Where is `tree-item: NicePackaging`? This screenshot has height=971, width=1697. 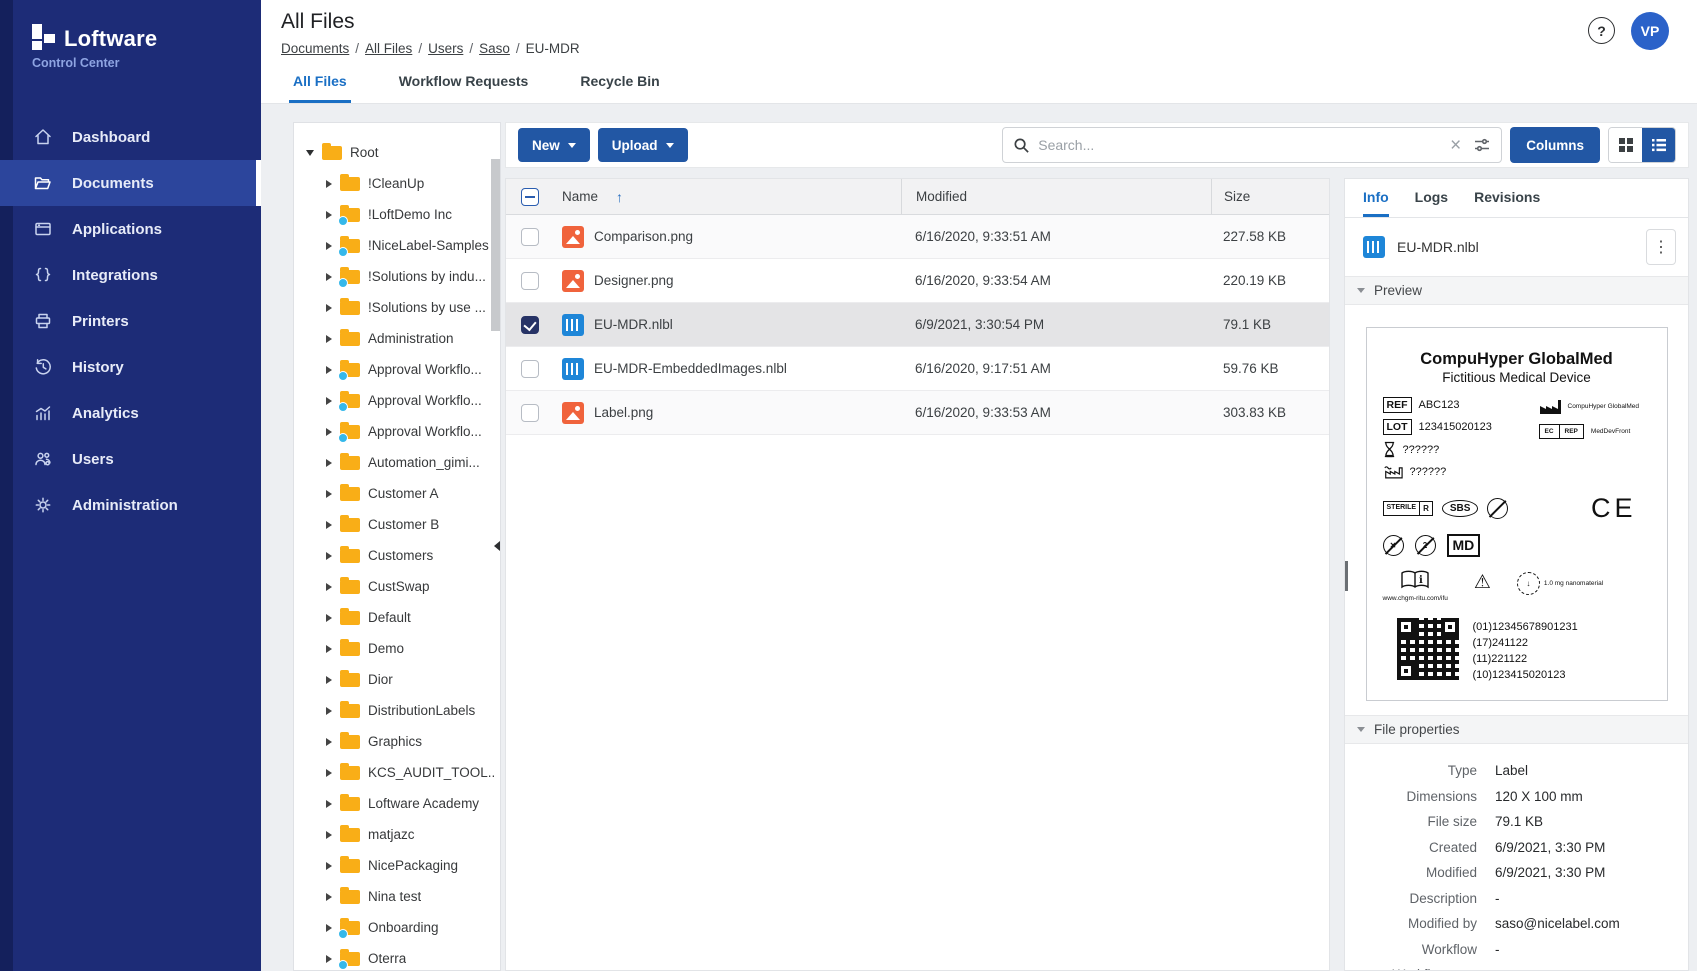 tree-item: NicePackaging is located at coordinates (400, 865).